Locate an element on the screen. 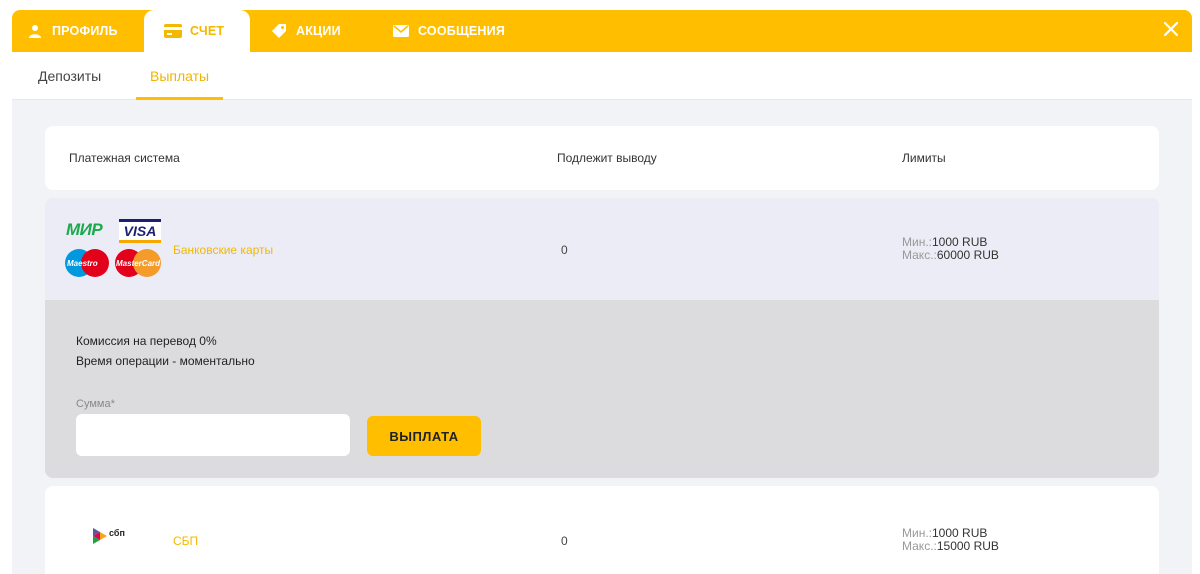  maestro-logo: Maestro is located at coordinates (82, 263).